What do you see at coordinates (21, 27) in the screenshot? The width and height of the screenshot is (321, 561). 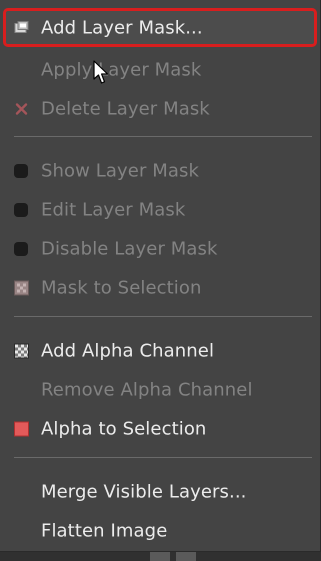 I see `layer-mask-icon` at bounding box center [21, 27].